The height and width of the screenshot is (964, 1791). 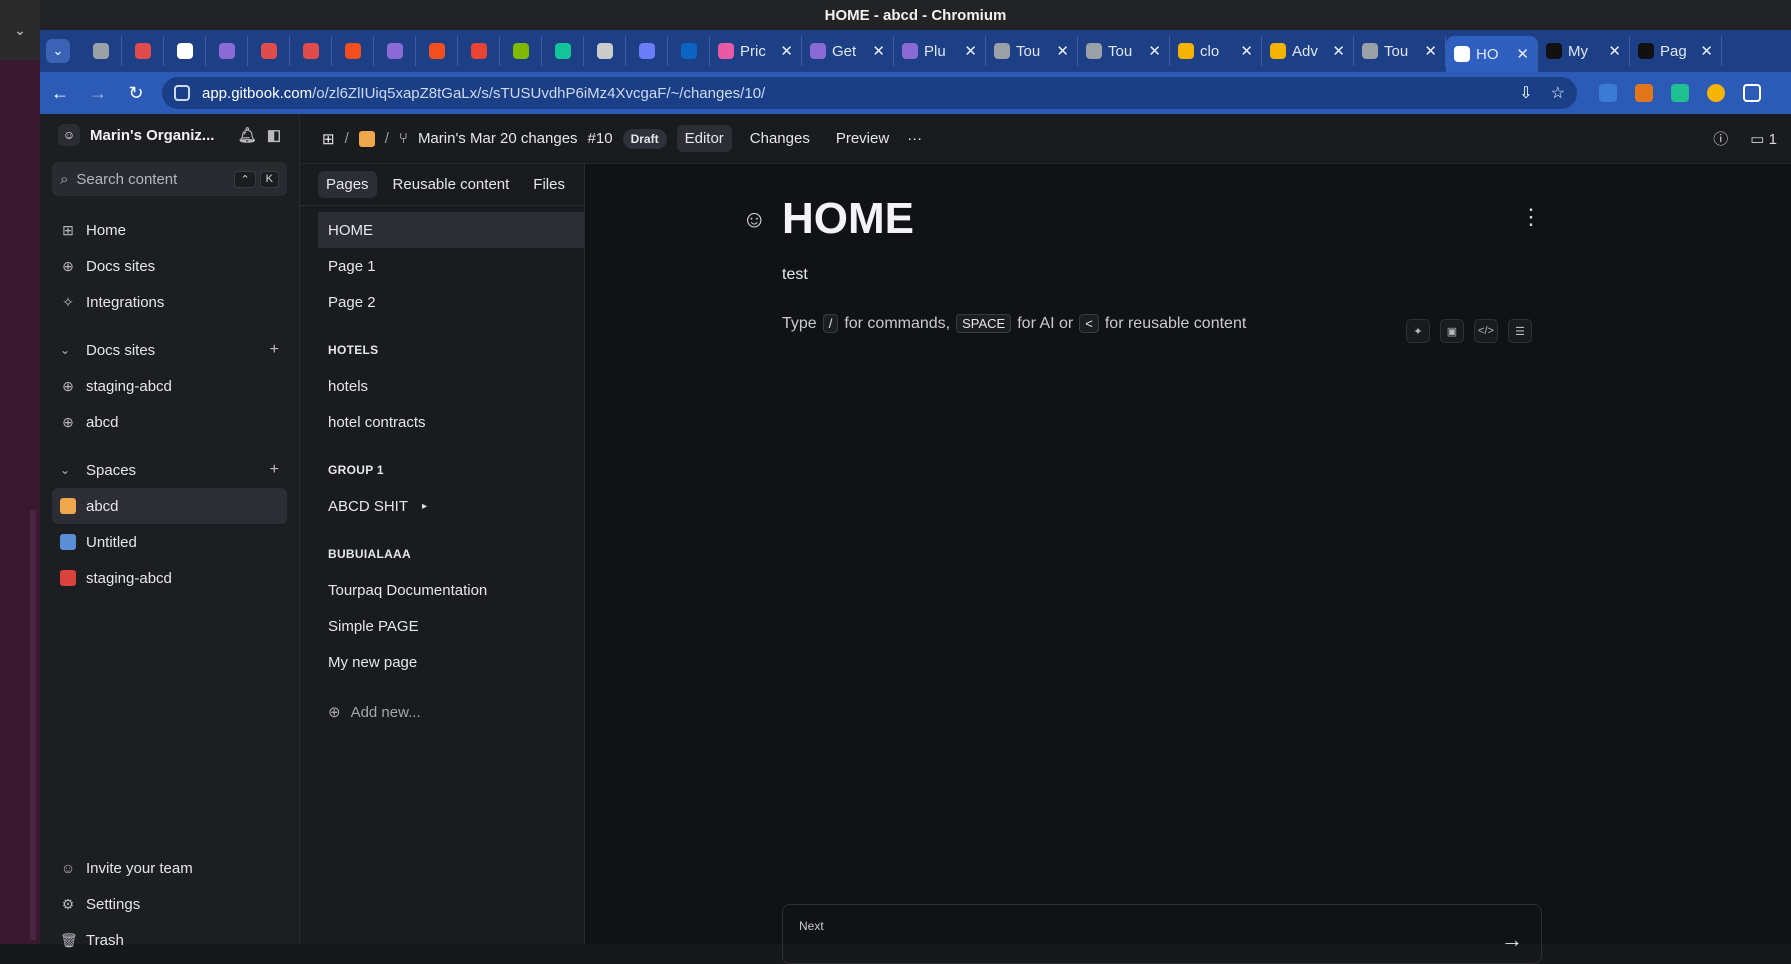 I want to click on reload-icon: ↻, so click(x=136, y=93).